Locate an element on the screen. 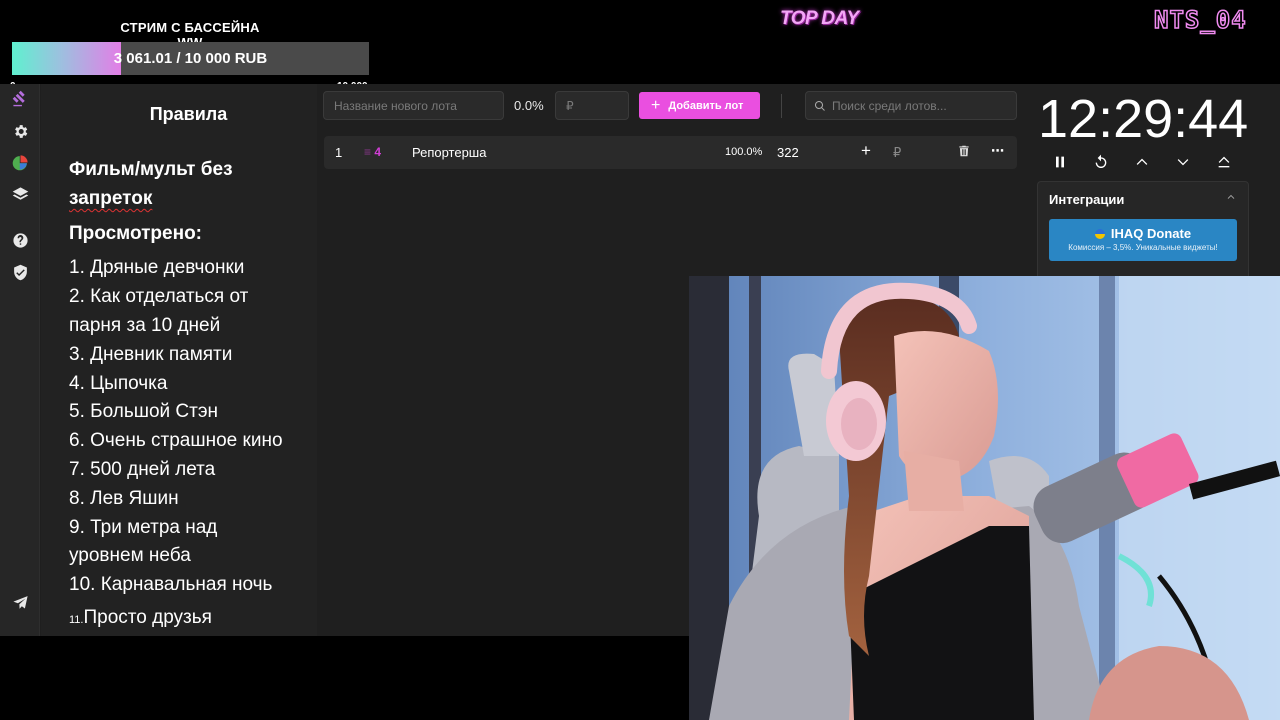 This screenshot has width=1280, height=720. rules-heading: Фильм/мульт без is located at coordinates (151, 169).